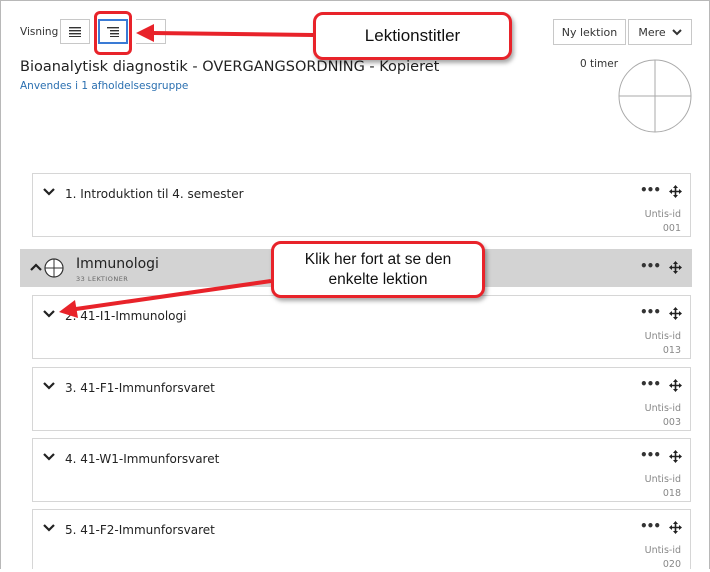 The image size is (710, 572). Describe the element at coordinates (39, 32) in the screenshot. I see `view-label: Visning` at that location.